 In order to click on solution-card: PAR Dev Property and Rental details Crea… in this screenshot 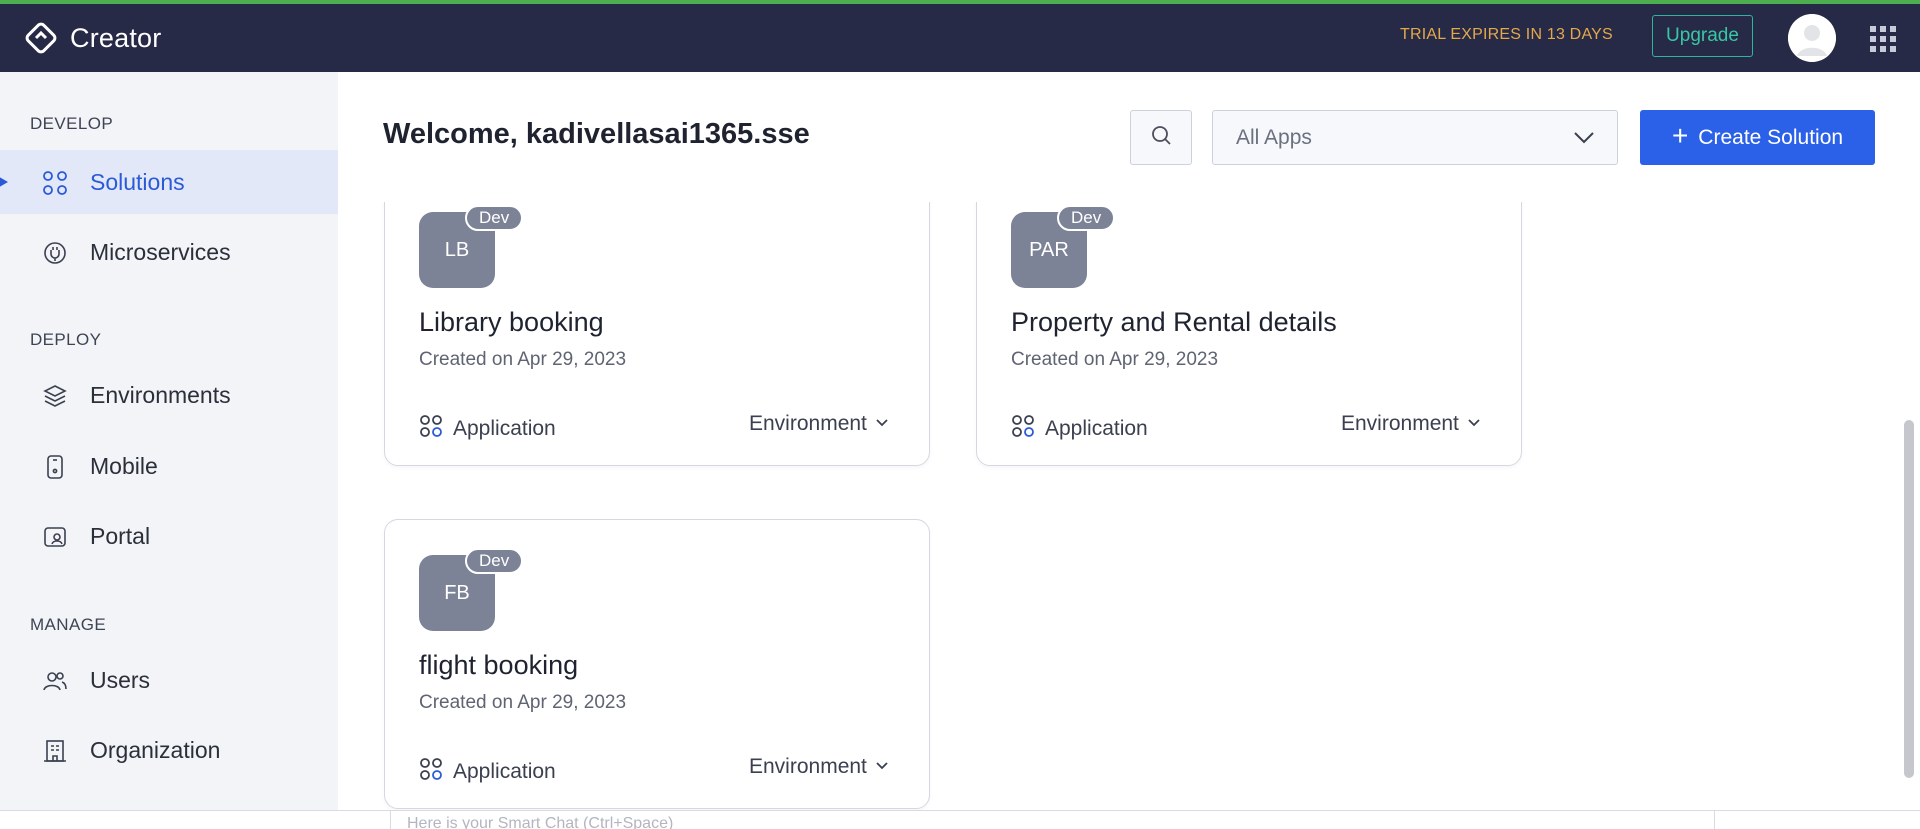, I will do `click(1249, 334)`.